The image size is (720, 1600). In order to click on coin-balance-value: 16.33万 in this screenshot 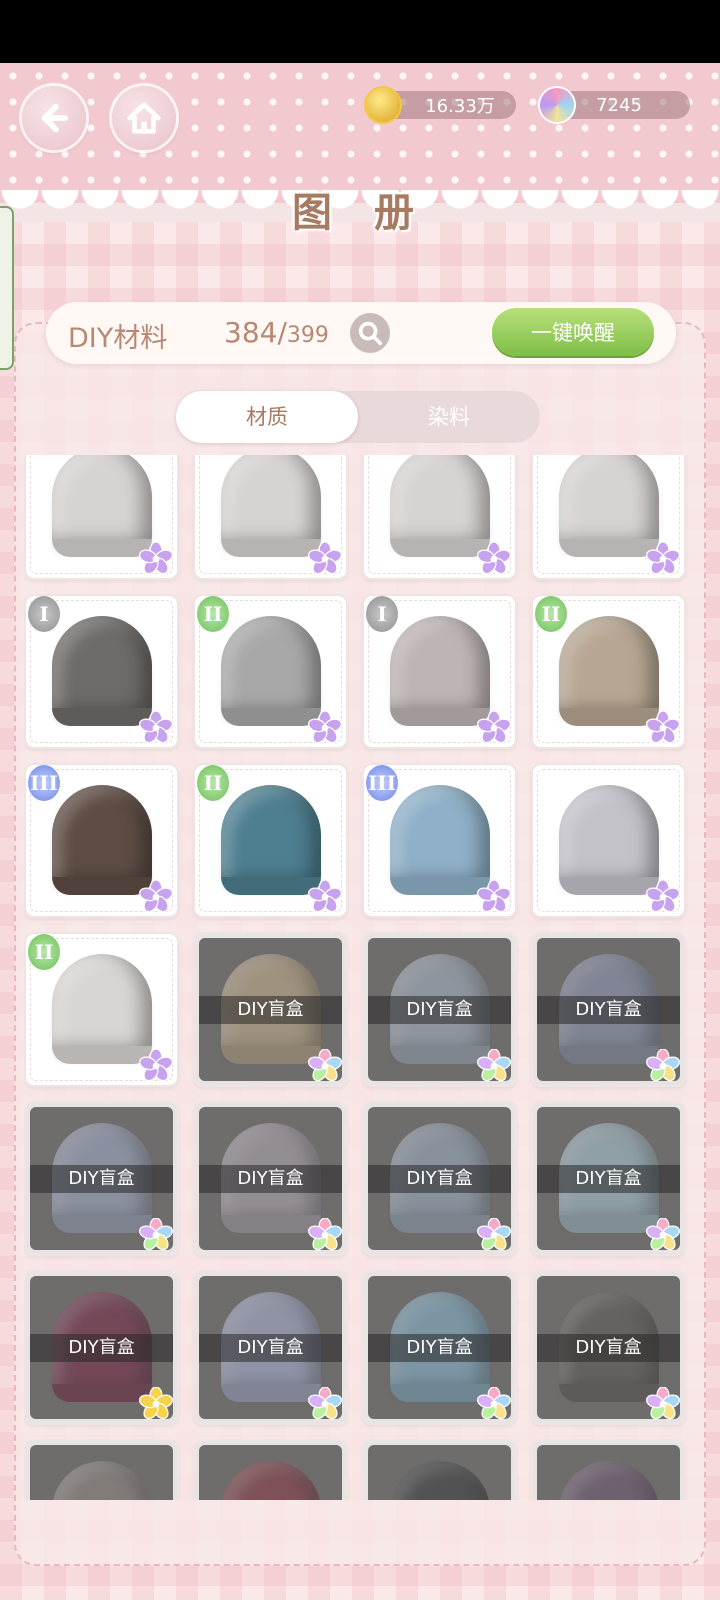, I will do `click(460, 106)`.